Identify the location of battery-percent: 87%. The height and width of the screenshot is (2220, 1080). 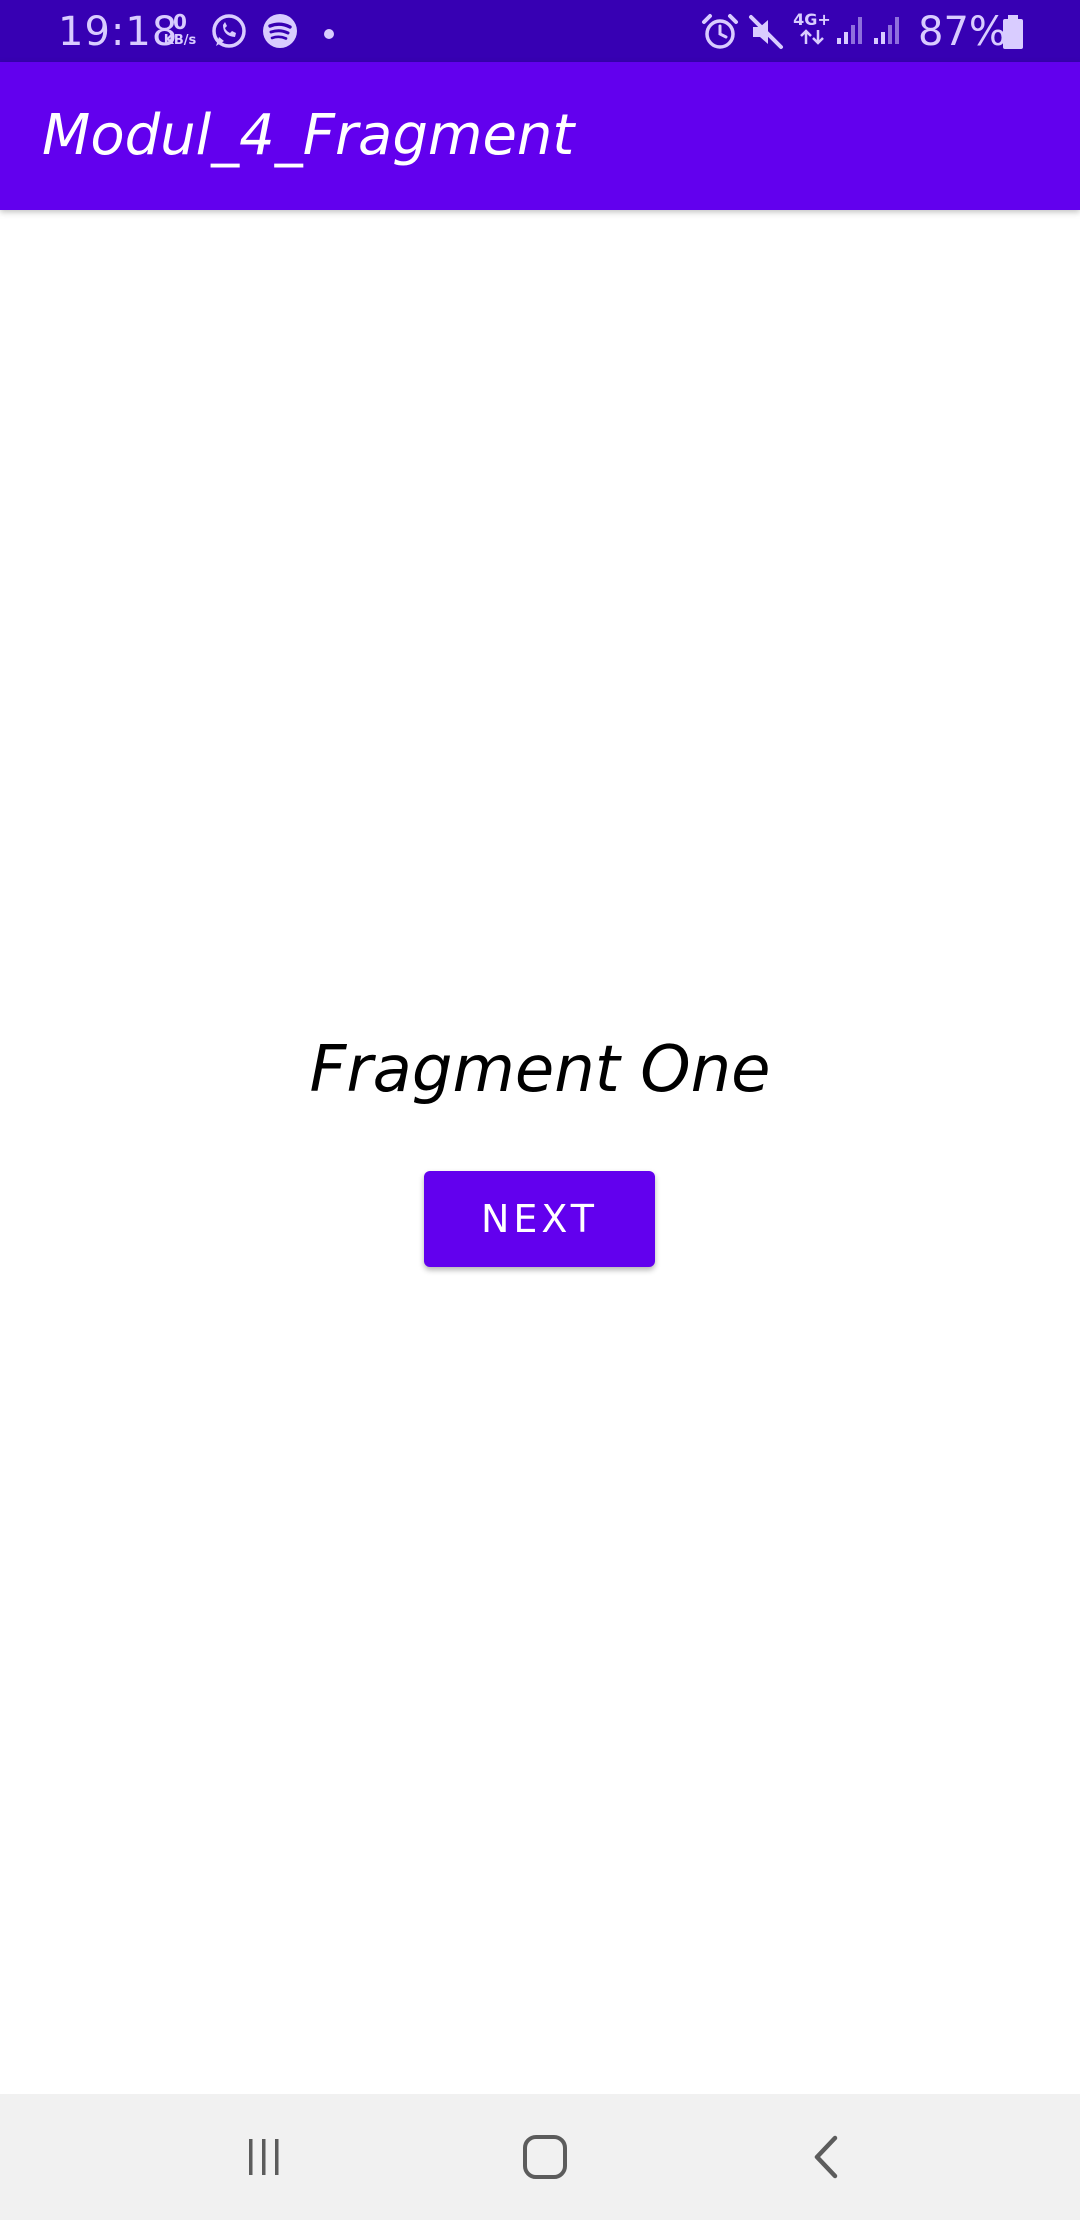
(962, 32).